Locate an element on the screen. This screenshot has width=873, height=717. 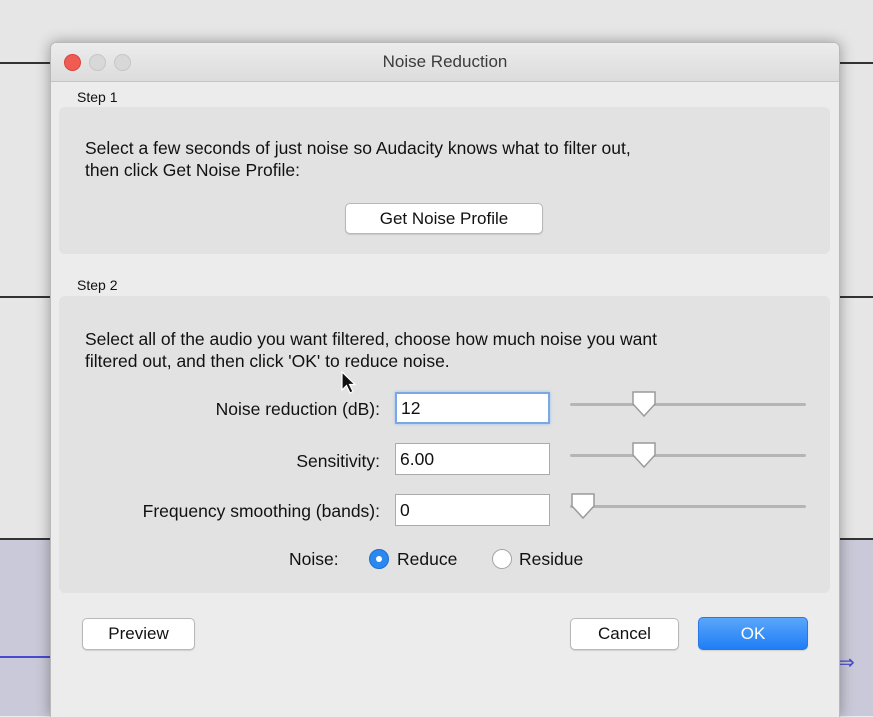
cancel-button: Cancel is located at coordinates (624, 634).